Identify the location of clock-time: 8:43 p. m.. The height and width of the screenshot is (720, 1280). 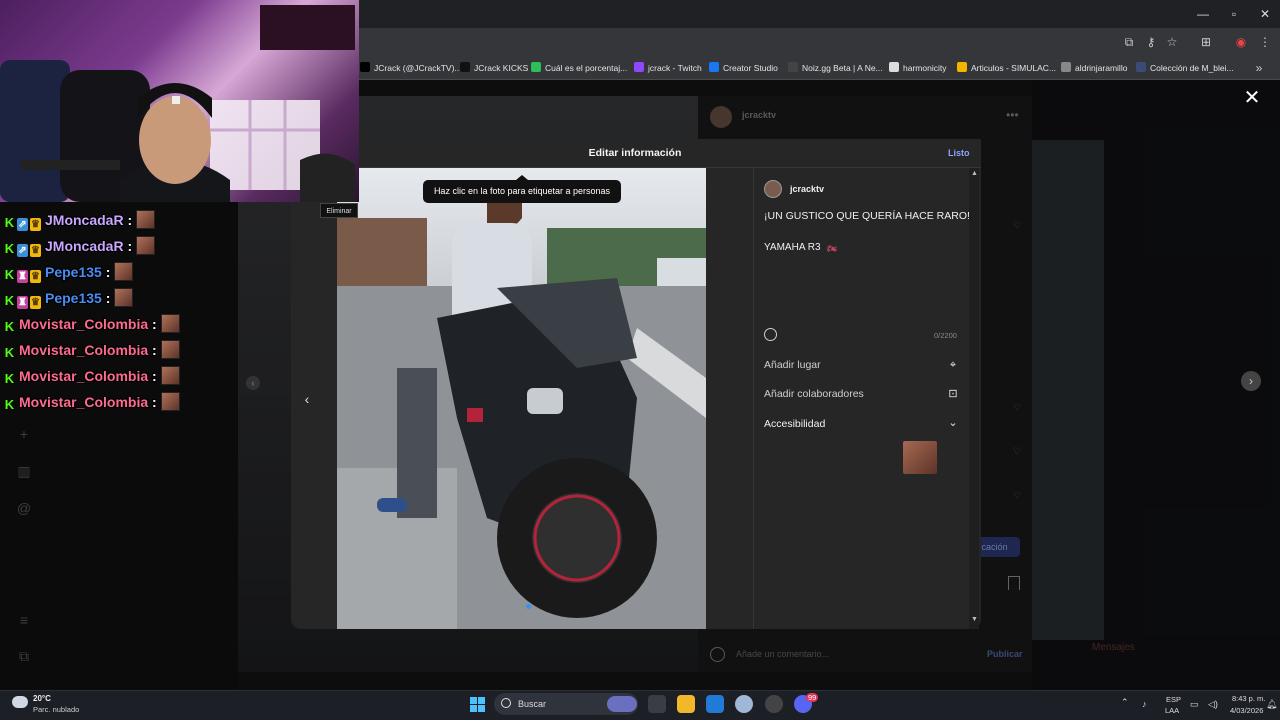
(1248, 698).